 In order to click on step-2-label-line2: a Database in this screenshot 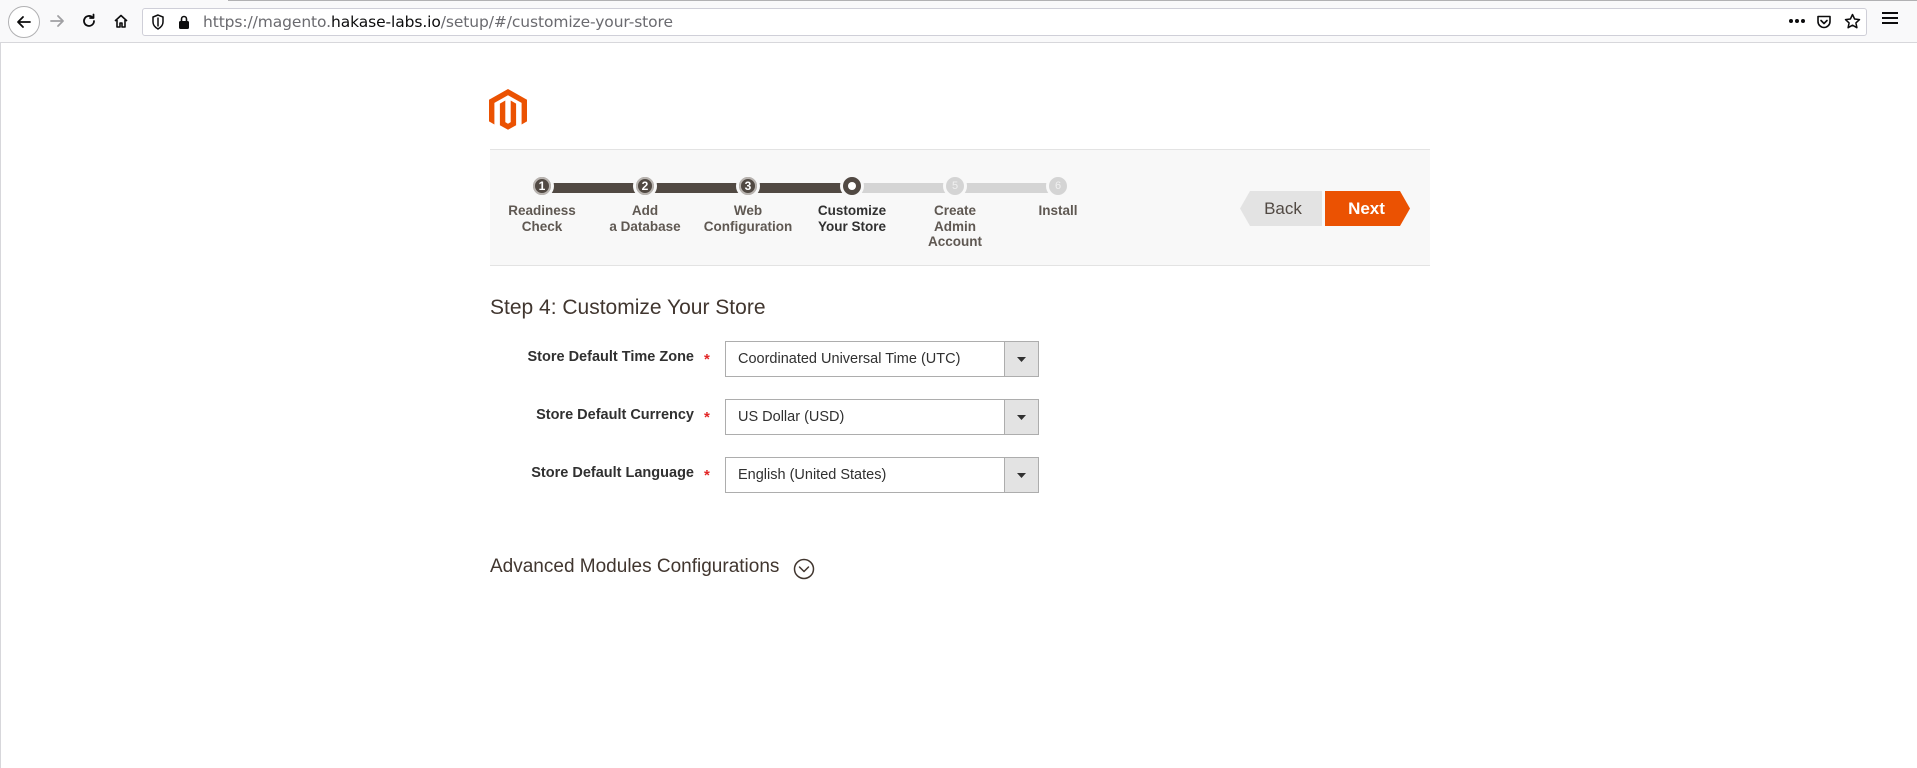, I will do `click(645, 226)`.